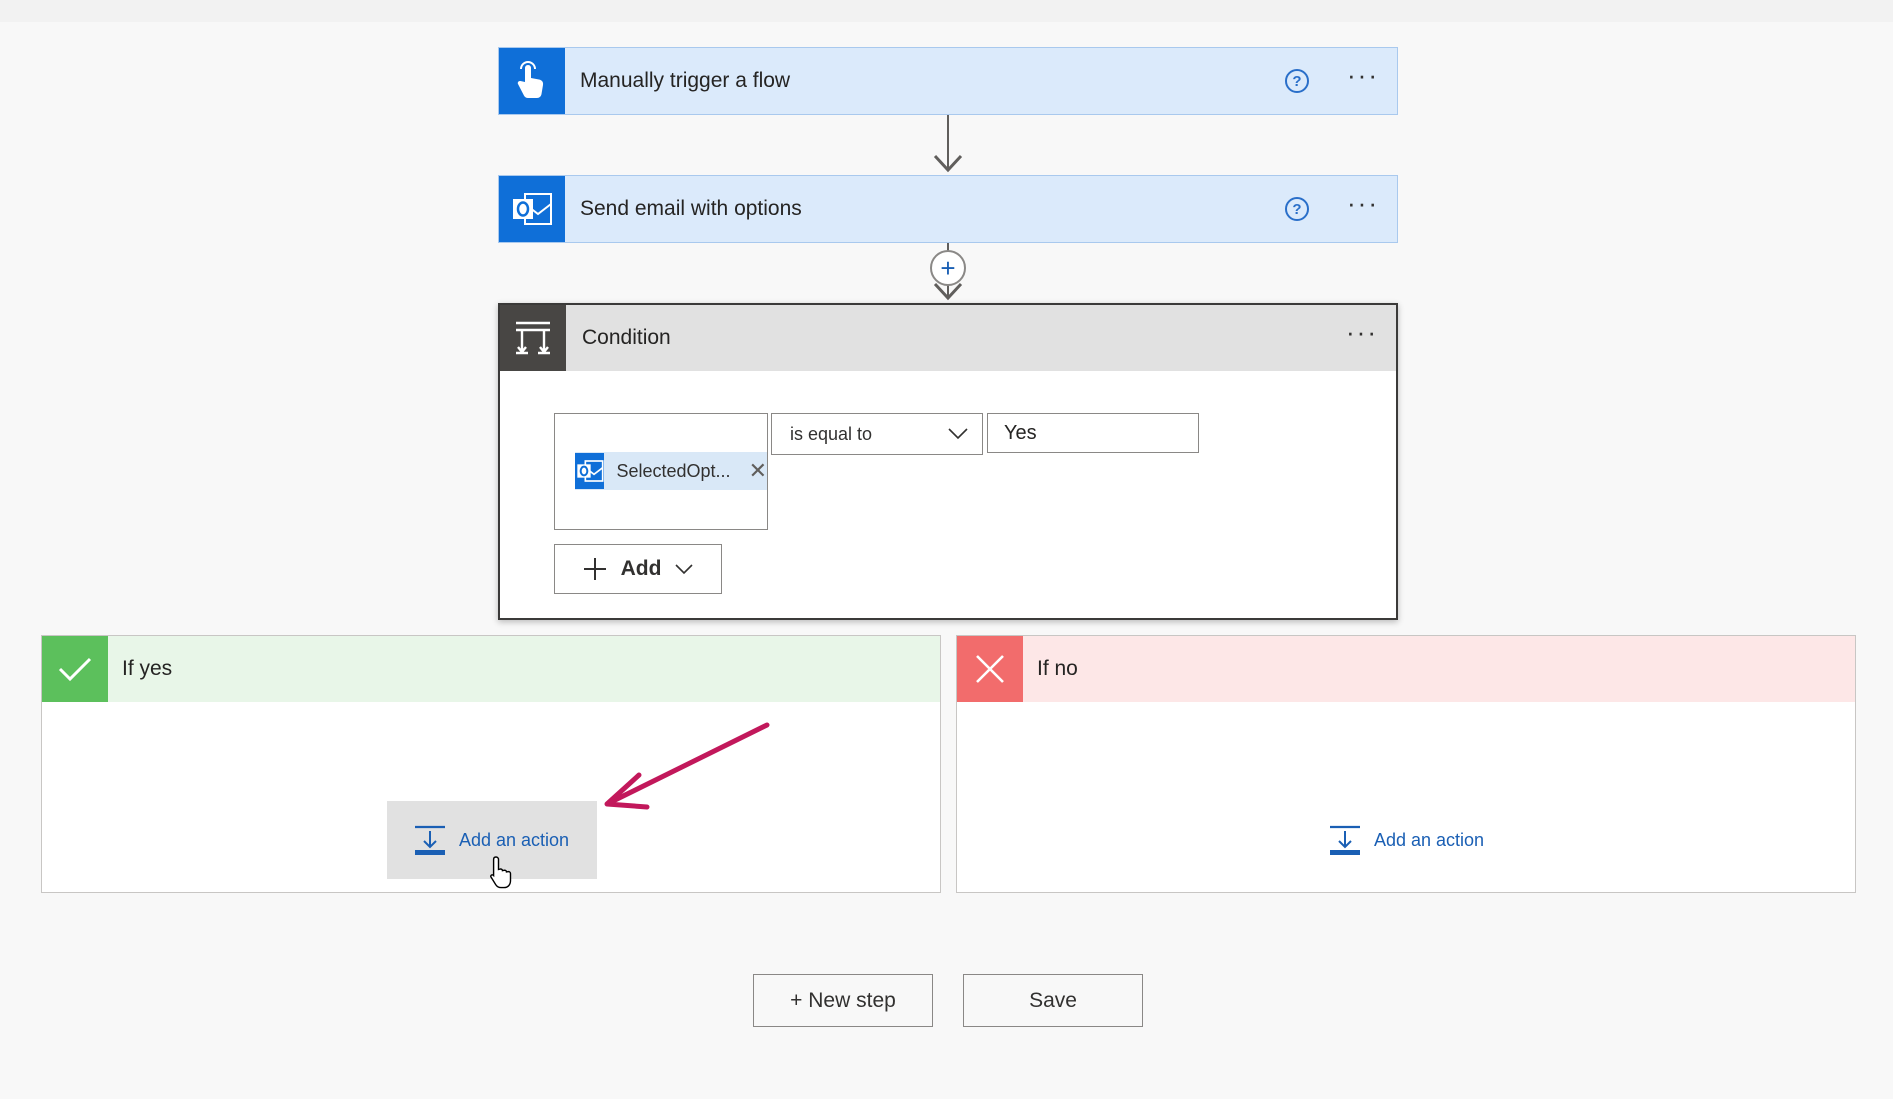  I want to click on branch-if-no: If no Add an action, so click(1406, 764).